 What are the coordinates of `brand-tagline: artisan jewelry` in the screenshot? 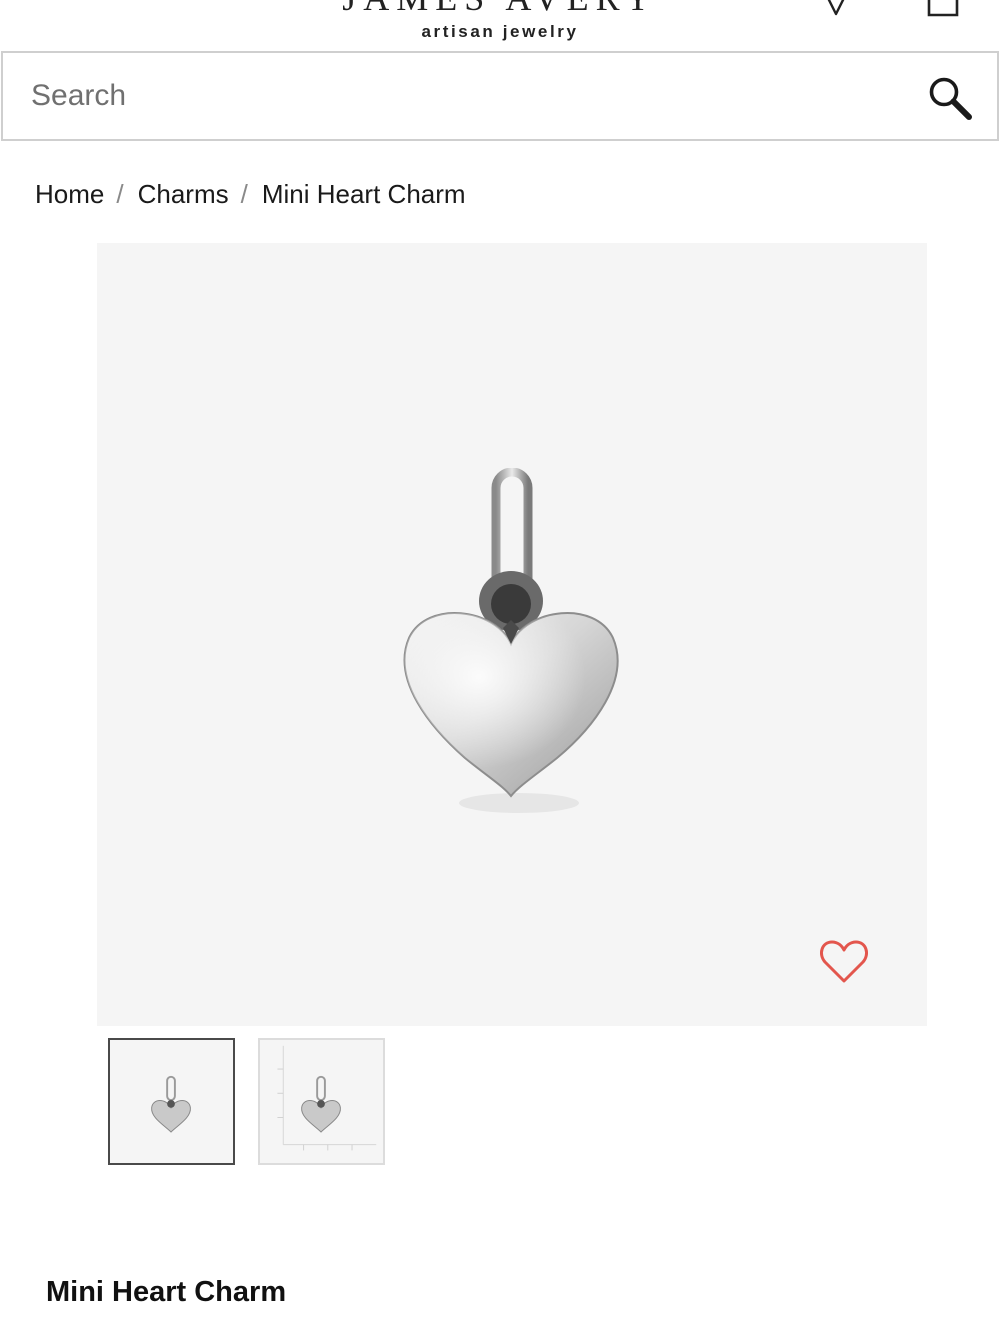 It's located at (500, 31).